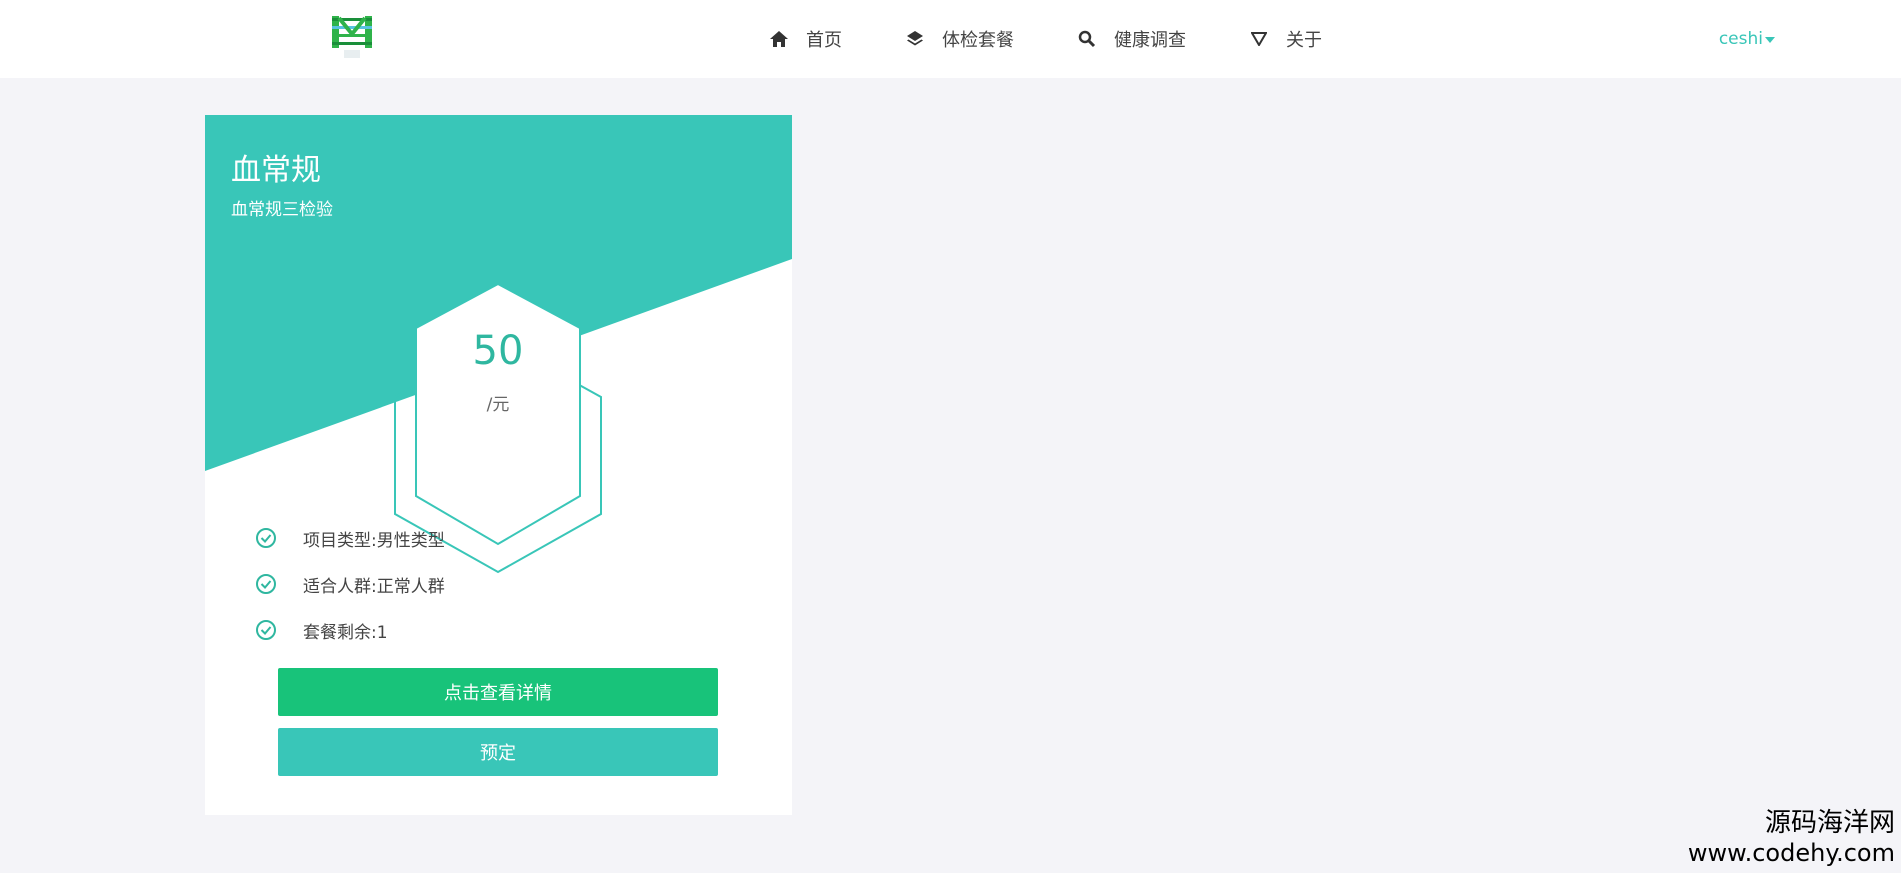  I want to click on feature-list: 项目类型:男性类型 适合人群:正常人群 套餐剩余:1, so click(350, 584).